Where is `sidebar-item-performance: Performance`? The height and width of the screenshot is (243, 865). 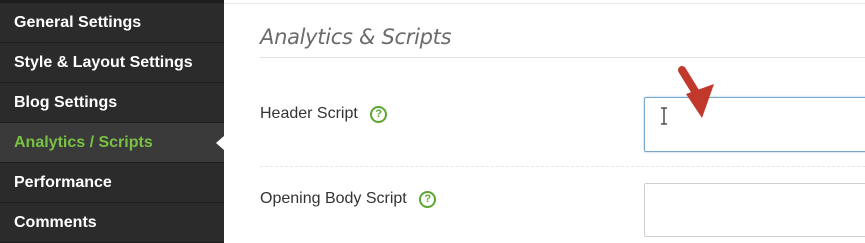
sidebar-item-performance: Performance is located at coordinates (112, 182).